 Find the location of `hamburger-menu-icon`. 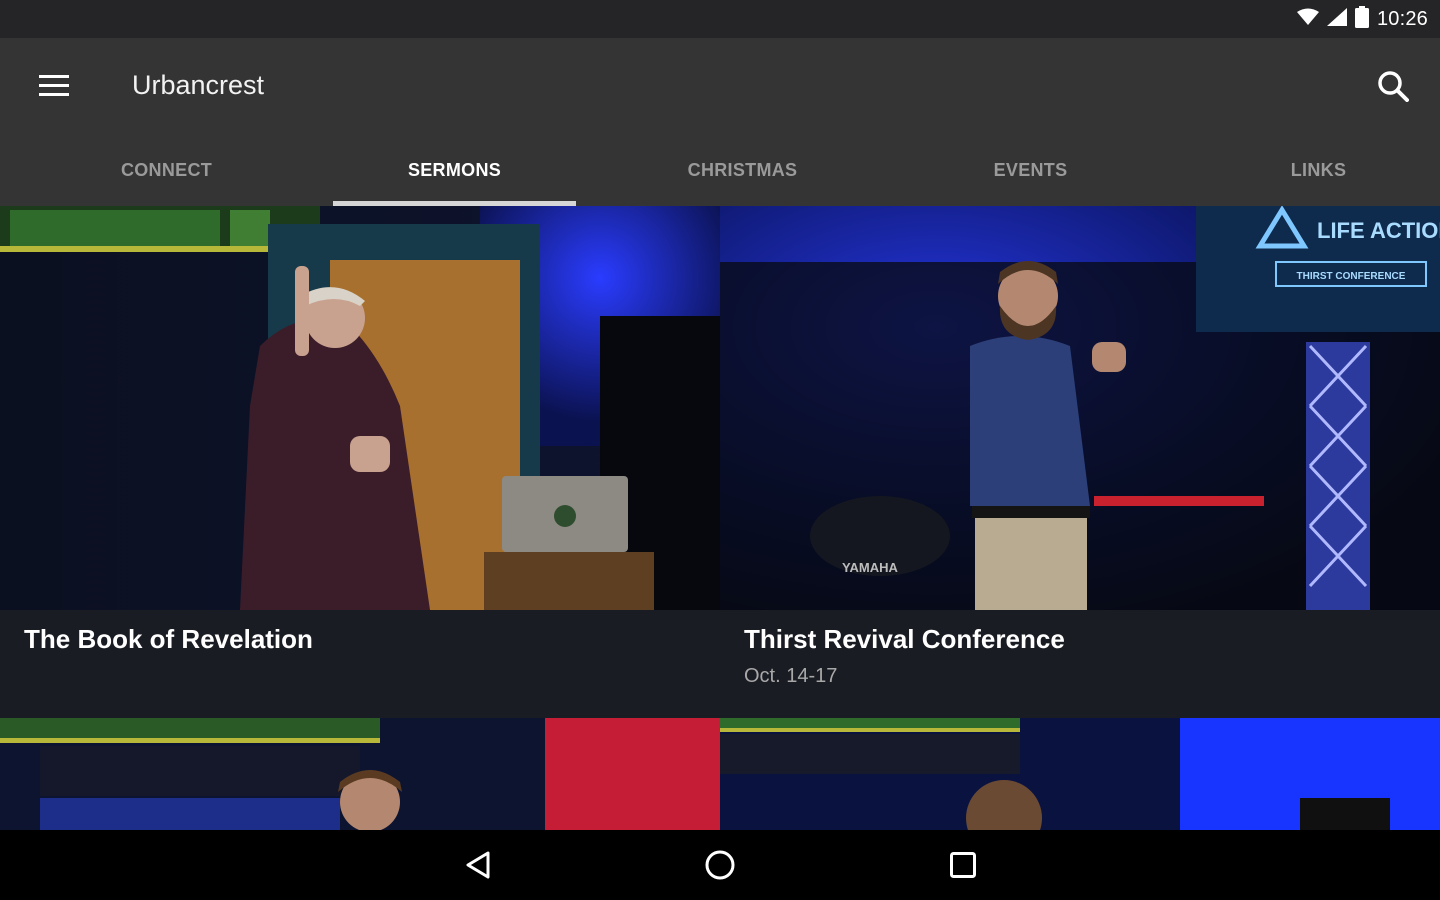

hamburger-menu-icon is located at coordinates (54, 85).